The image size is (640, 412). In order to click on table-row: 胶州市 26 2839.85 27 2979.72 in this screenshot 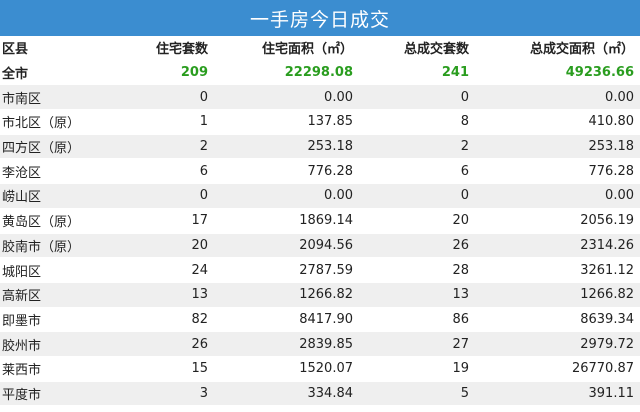, I will do `click(320, 344)`.